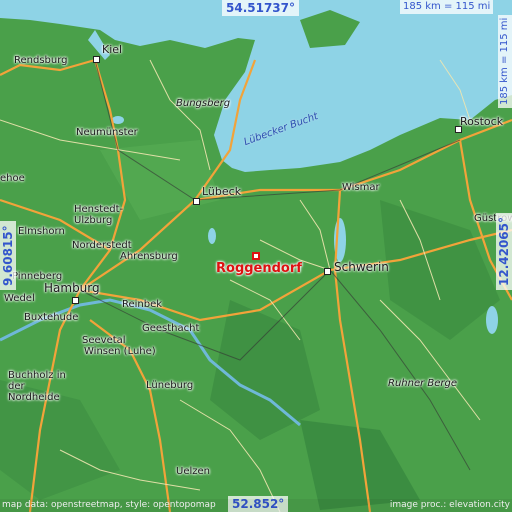  What do you see at coordinates (170, 385) in the screenshot?
I see `place-label: Lüneburg` at bounding box center [170, 385].